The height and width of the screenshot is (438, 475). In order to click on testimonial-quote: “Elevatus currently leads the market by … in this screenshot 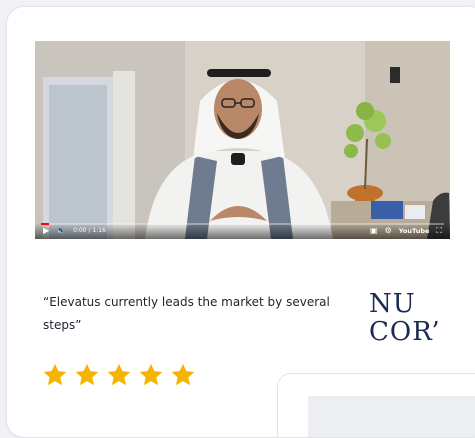, I will do `click(186, 313)`.